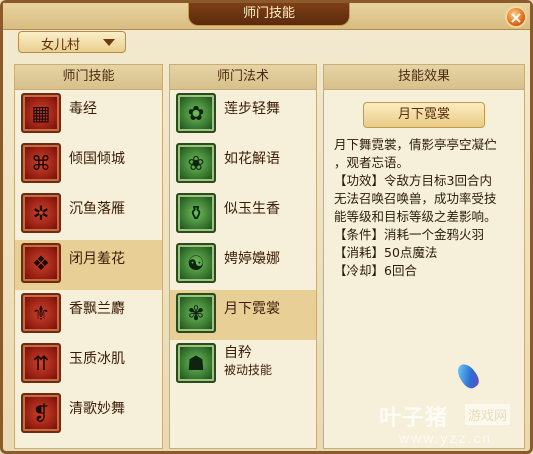 This screenshot has height=454, width=533. What do you see at coordinates (41, 363) in the screenshot?
I see `jade-skin-icon: ⇈` at bounding box center [41, 363].